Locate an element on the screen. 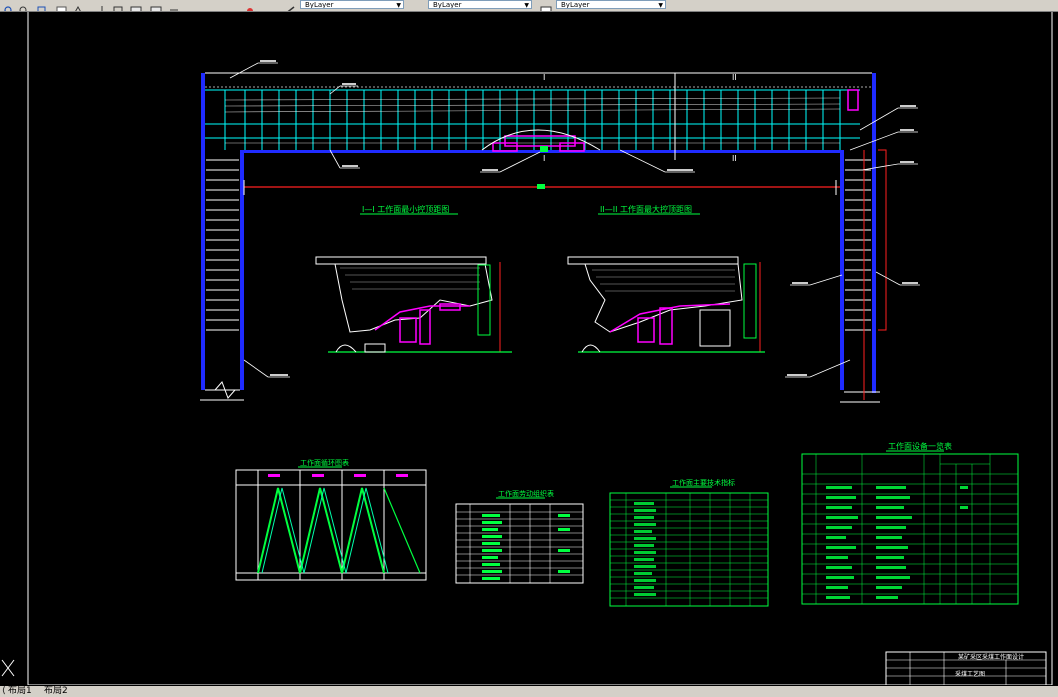 The height and width of the screenshot is (697, 1058). section-mark-top-right: II is located at coordinates (734, 77).